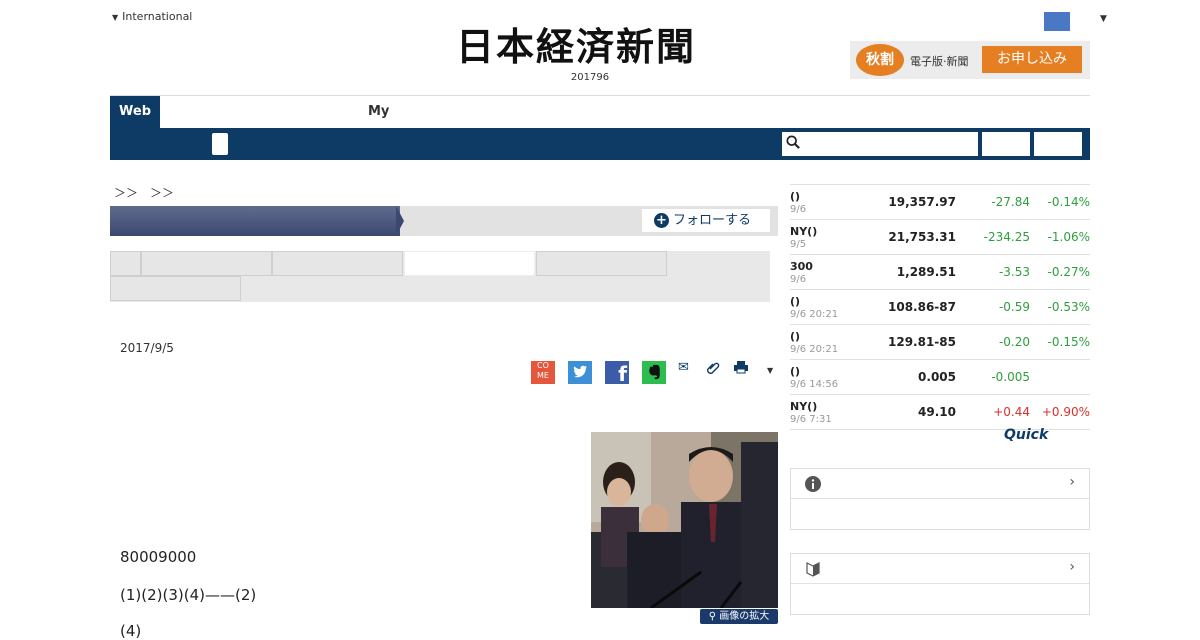 The width and height of the screenshot is (1200, 640). I want to click on tab-web: Web, so click(135, 112).